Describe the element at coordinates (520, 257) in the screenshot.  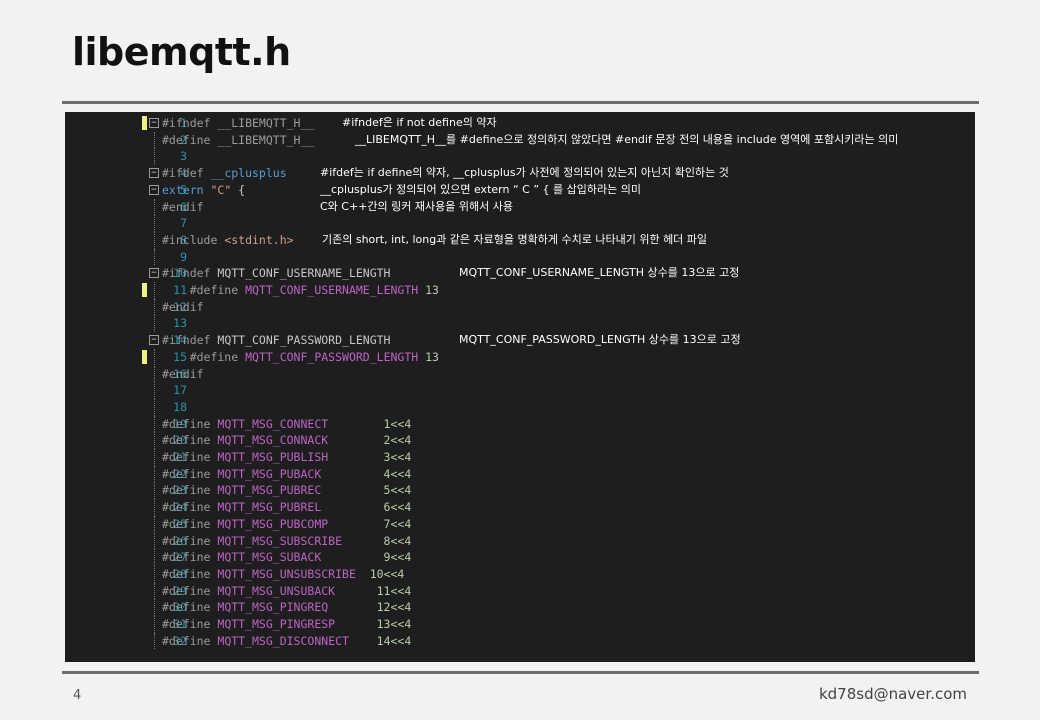
I see `code-line: 9` at that location.